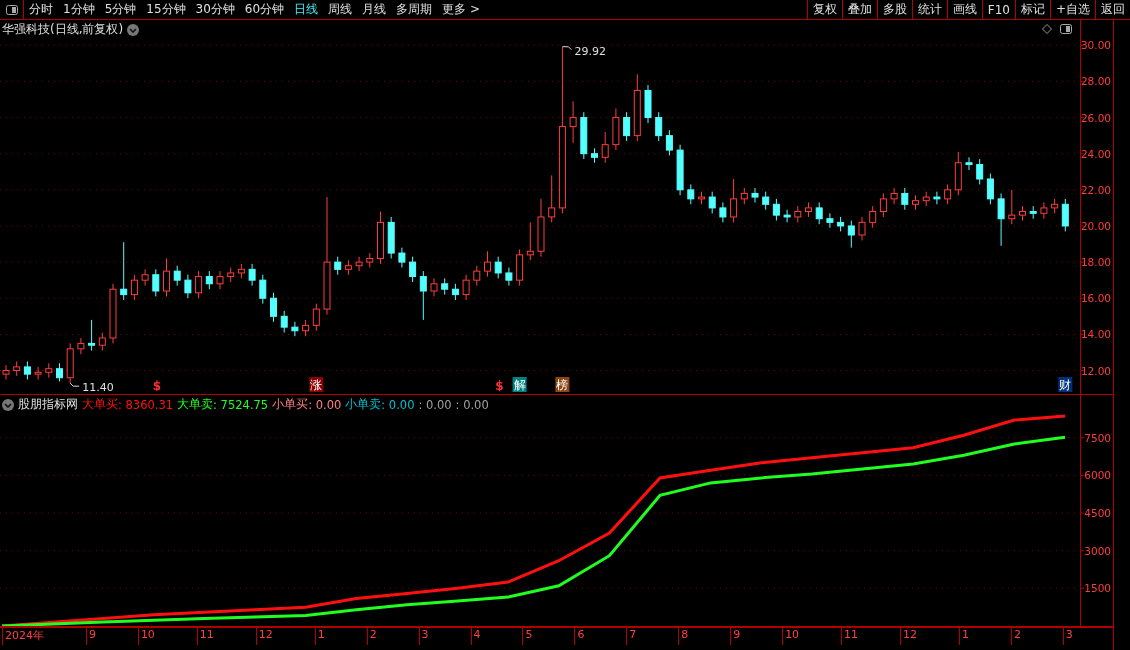 The width and height of the screenshot is (1130, 650). What do you see at coordinates (215, 9) in the screenshot?
I see `period-tab: 30分钟` at bounding box center [215, 9].